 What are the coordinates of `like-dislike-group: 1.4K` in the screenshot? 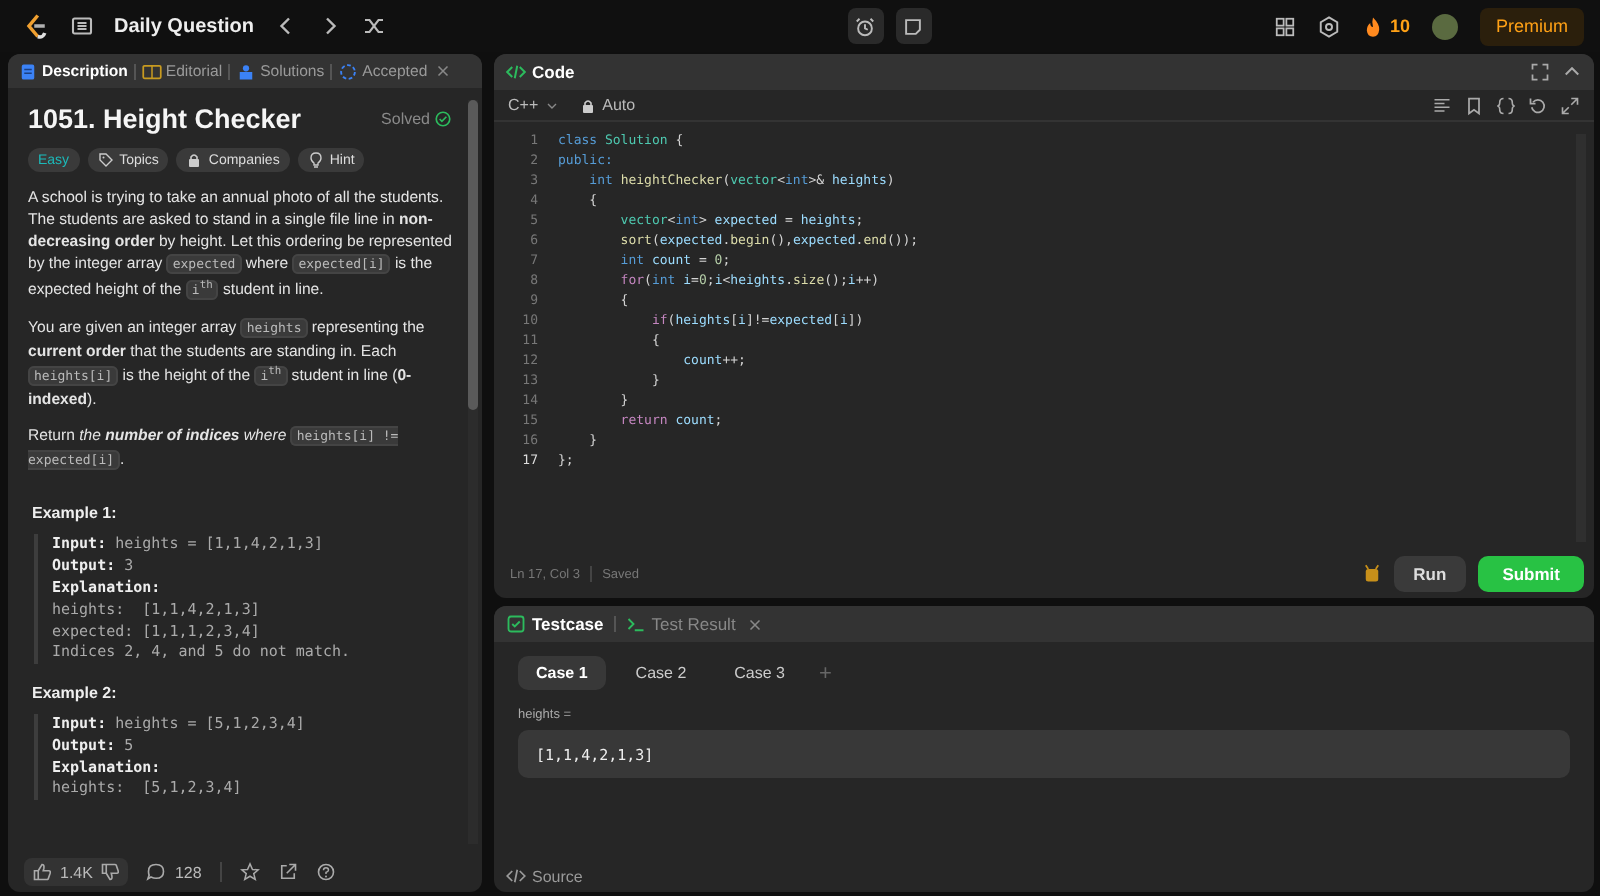 It's located at (76, 872).